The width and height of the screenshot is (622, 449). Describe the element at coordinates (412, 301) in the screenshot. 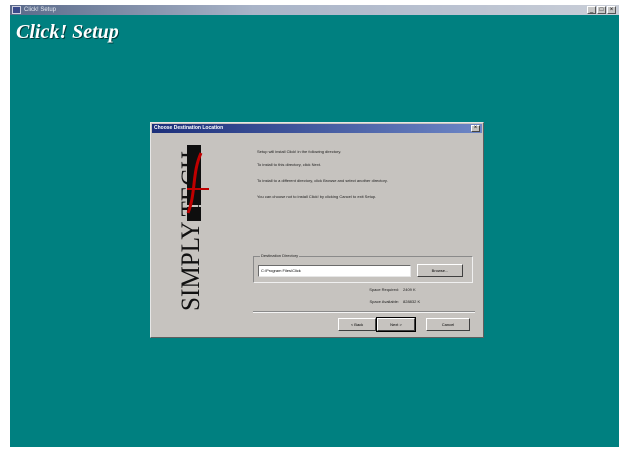

I see `space-available-value: 828832 K` at that location.